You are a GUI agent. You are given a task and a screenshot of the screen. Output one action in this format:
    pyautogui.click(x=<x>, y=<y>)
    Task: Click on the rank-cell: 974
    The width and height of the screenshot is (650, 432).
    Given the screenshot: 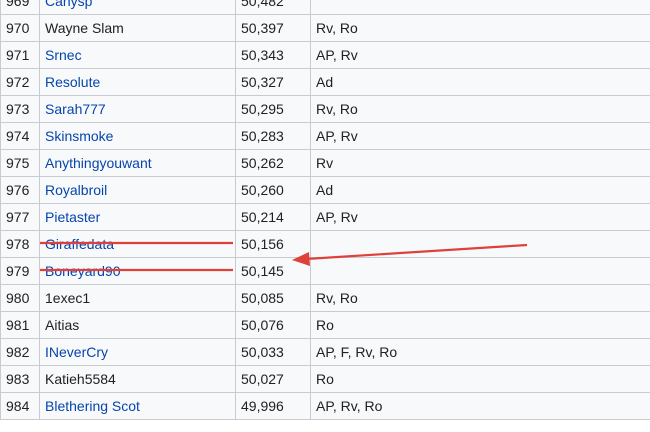 What is the action you would take?
    pyautogui.click(x=20, y=136)
    